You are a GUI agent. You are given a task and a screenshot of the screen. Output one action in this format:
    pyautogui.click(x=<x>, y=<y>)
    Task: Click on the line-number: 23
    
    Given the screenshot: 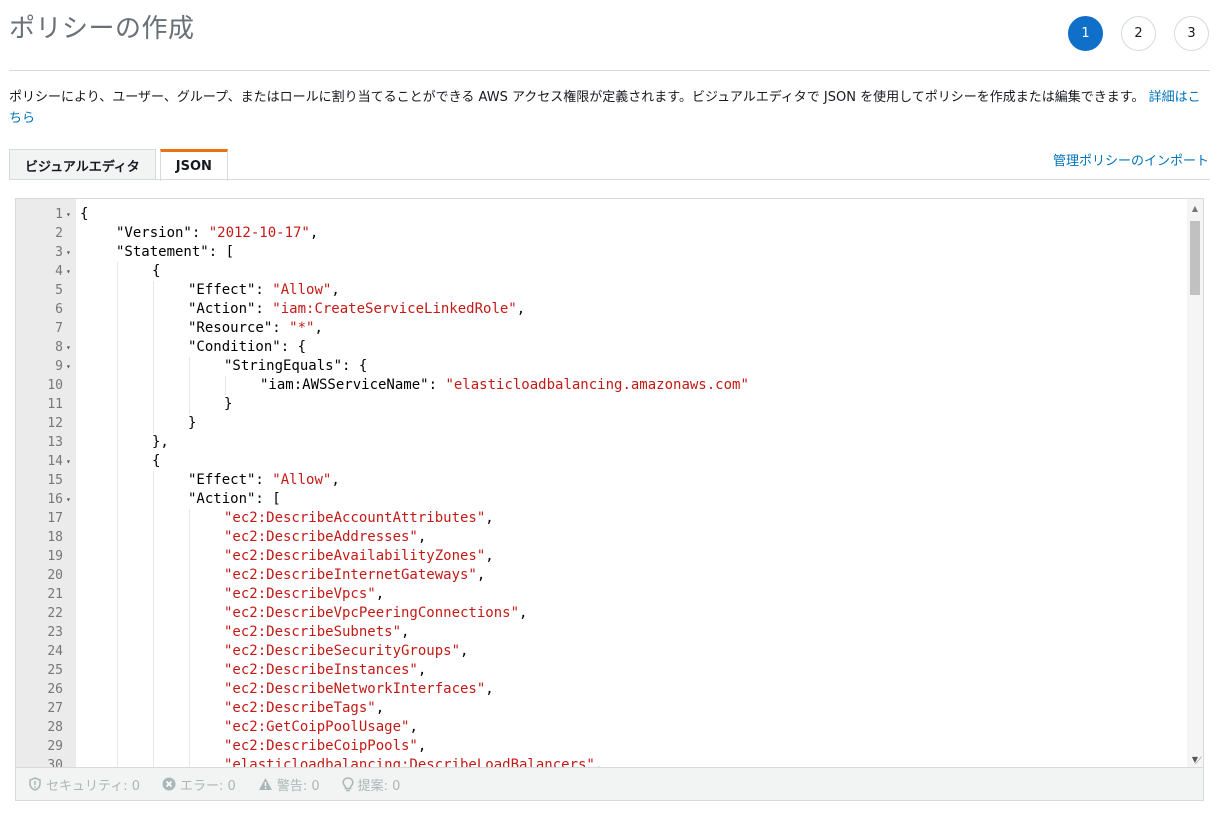 What is the action you would take?
    pyautogui.click(x=55, y=632)
    